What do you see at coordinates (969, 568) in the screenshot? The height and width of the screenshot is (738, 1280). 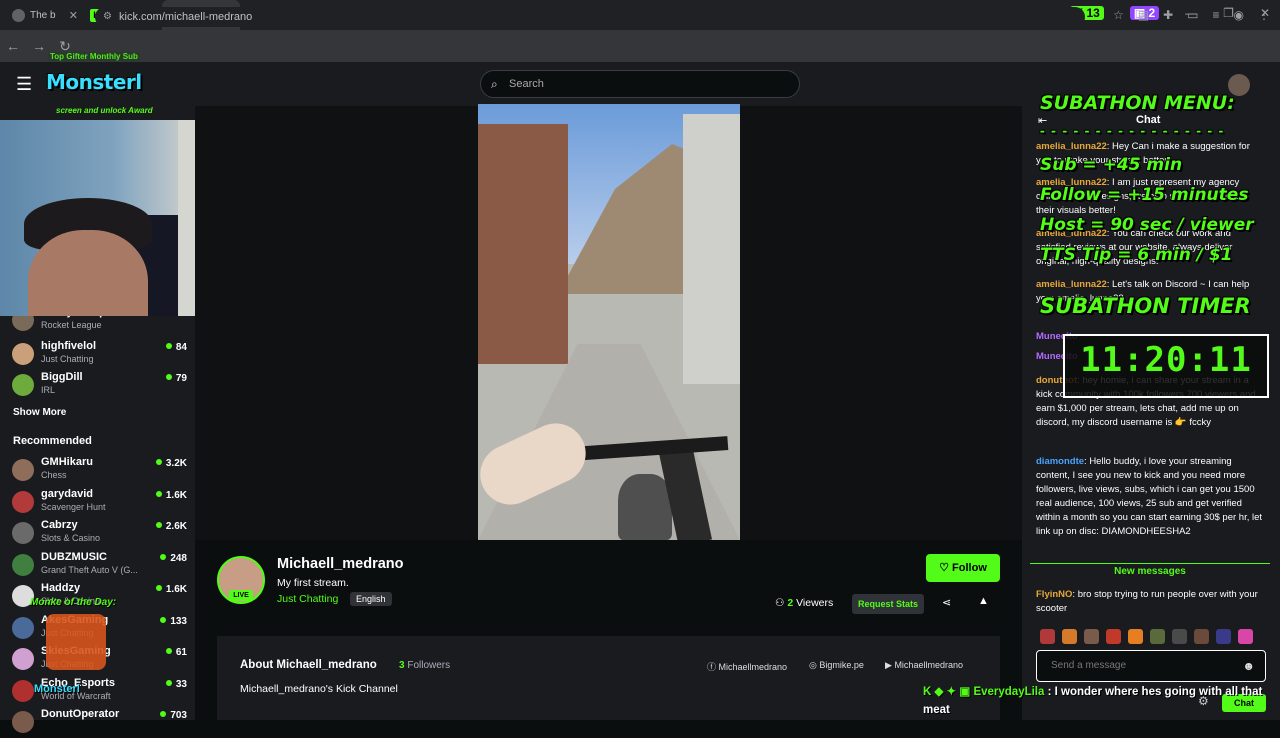 I see `follow-label: Follow` at bounding box center [969, 568].